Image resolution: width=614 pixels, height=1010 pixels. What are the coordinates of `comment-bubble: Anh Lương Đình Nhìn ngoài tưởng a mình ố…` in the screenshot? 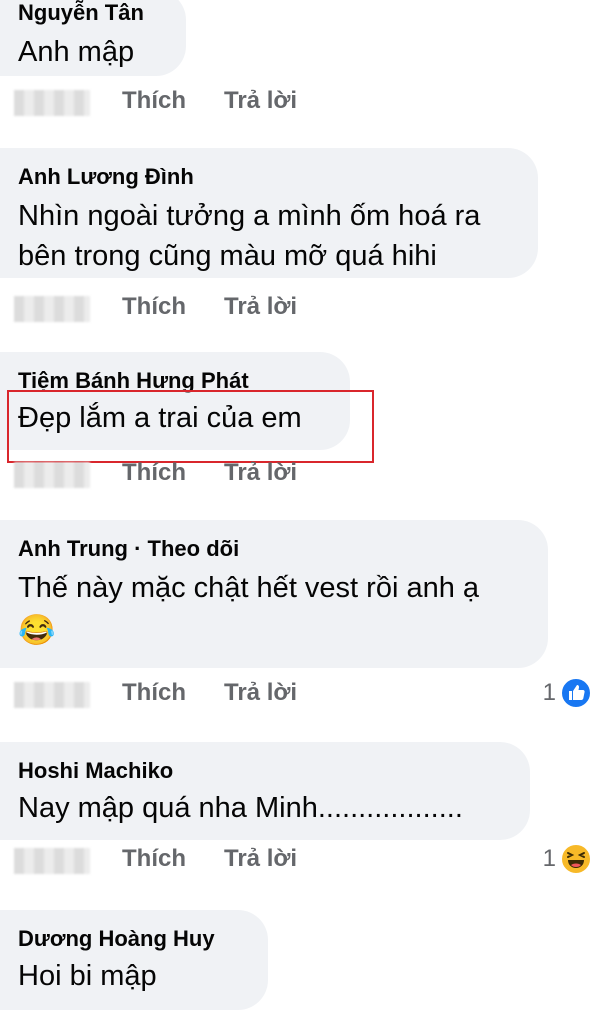 It's located at (269, 213).